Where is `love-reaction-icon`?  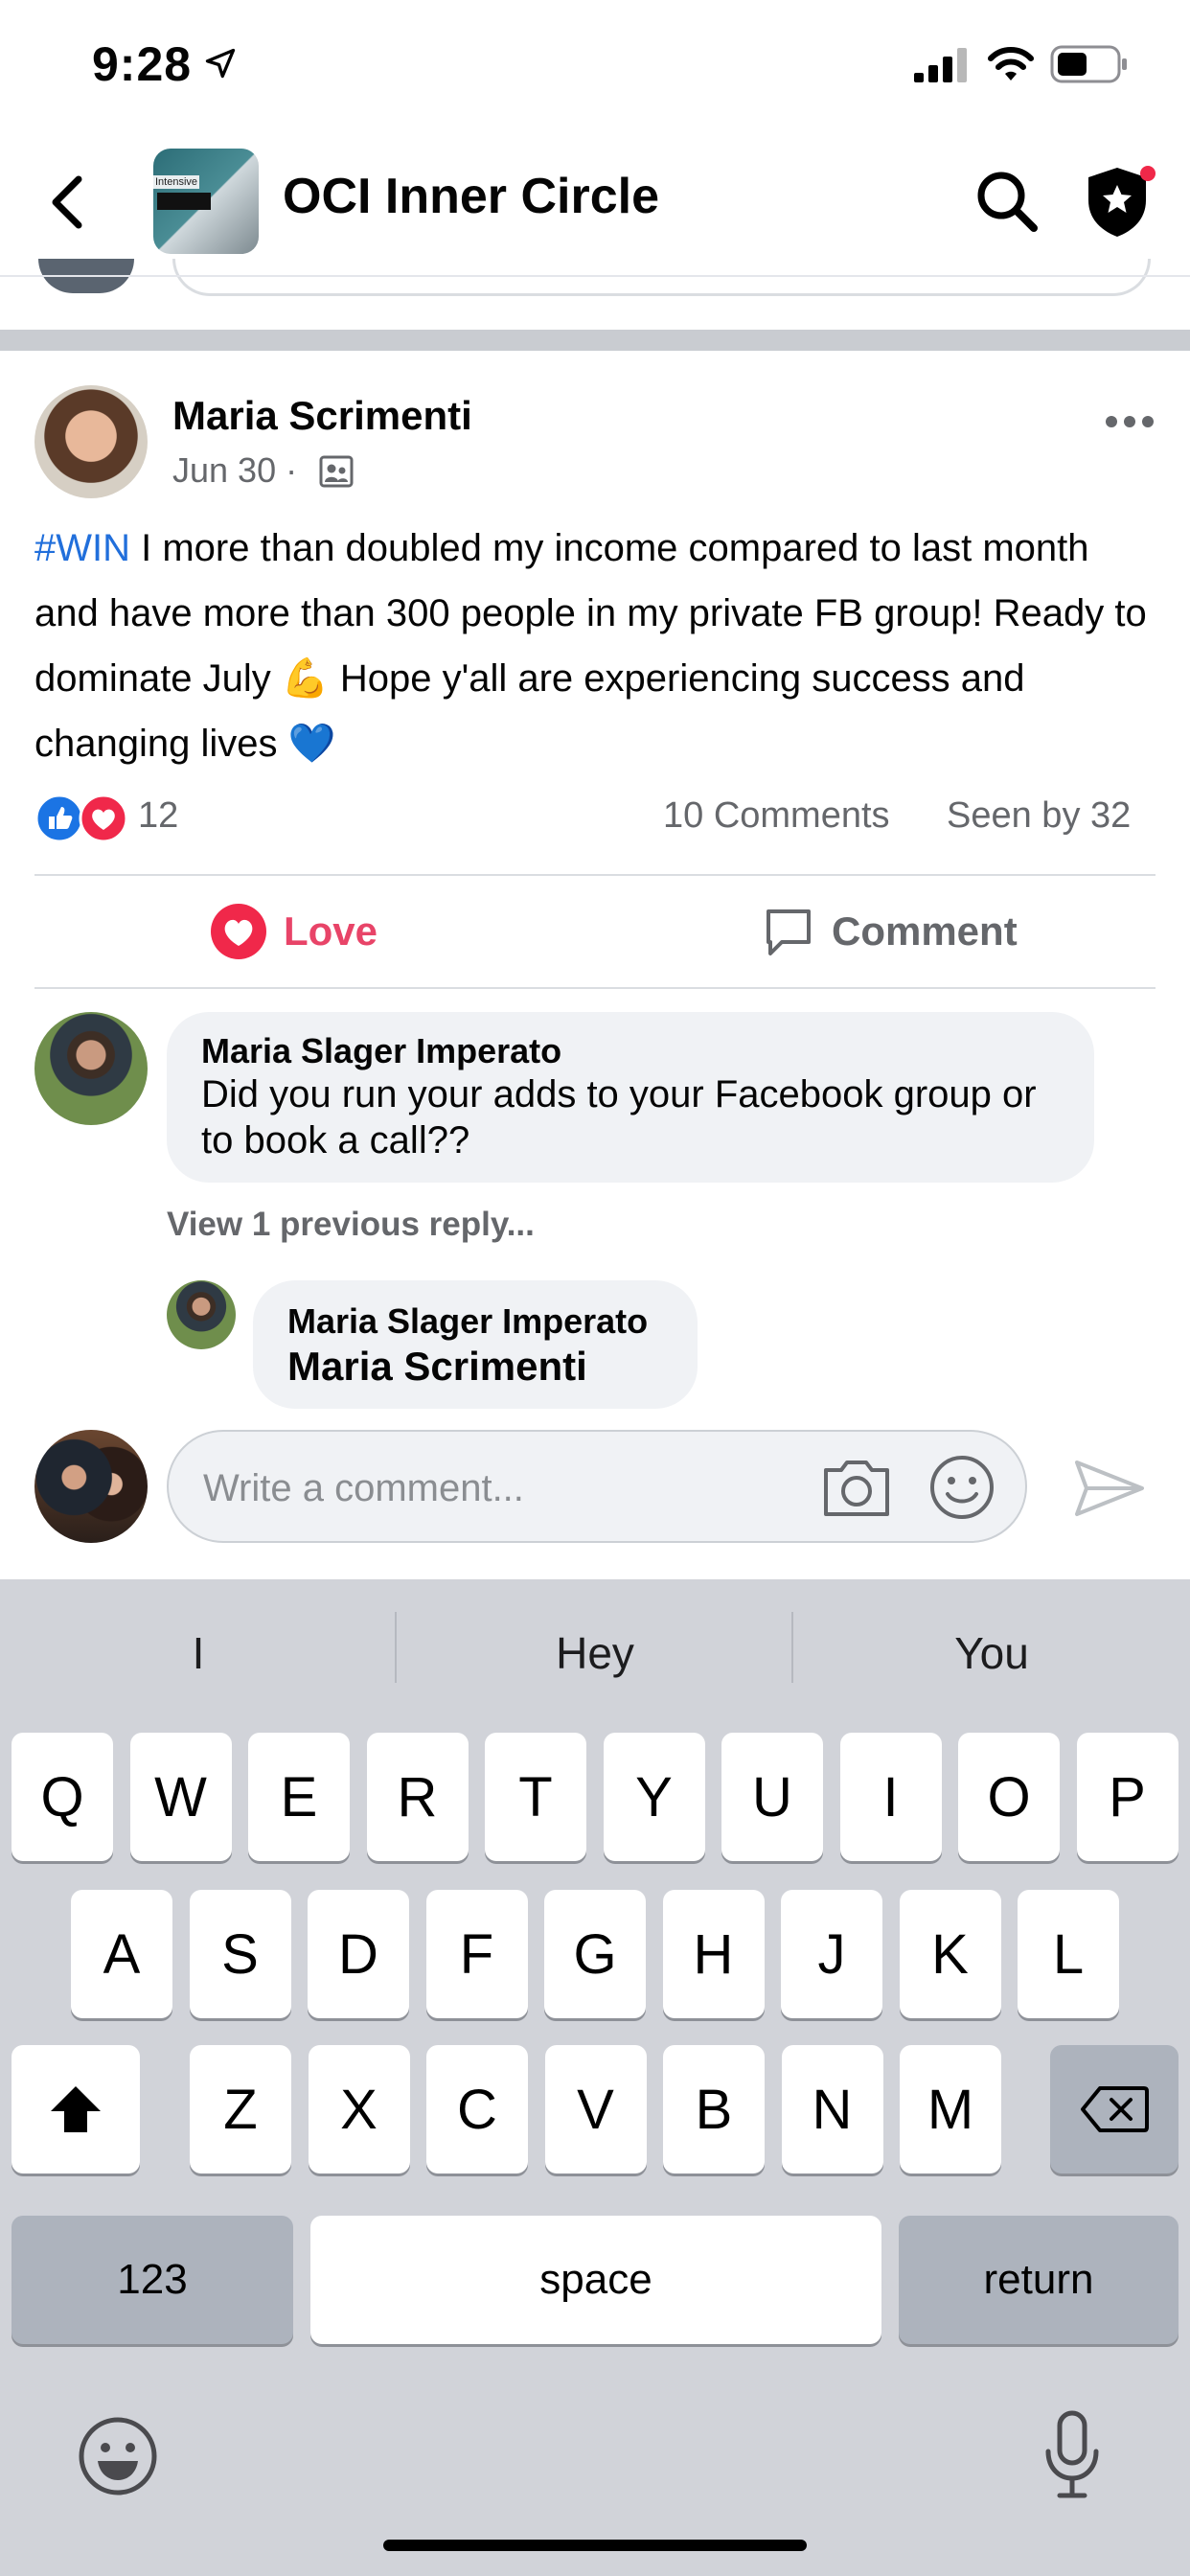 love-reaction-icon is located at coordinates (103, 818).